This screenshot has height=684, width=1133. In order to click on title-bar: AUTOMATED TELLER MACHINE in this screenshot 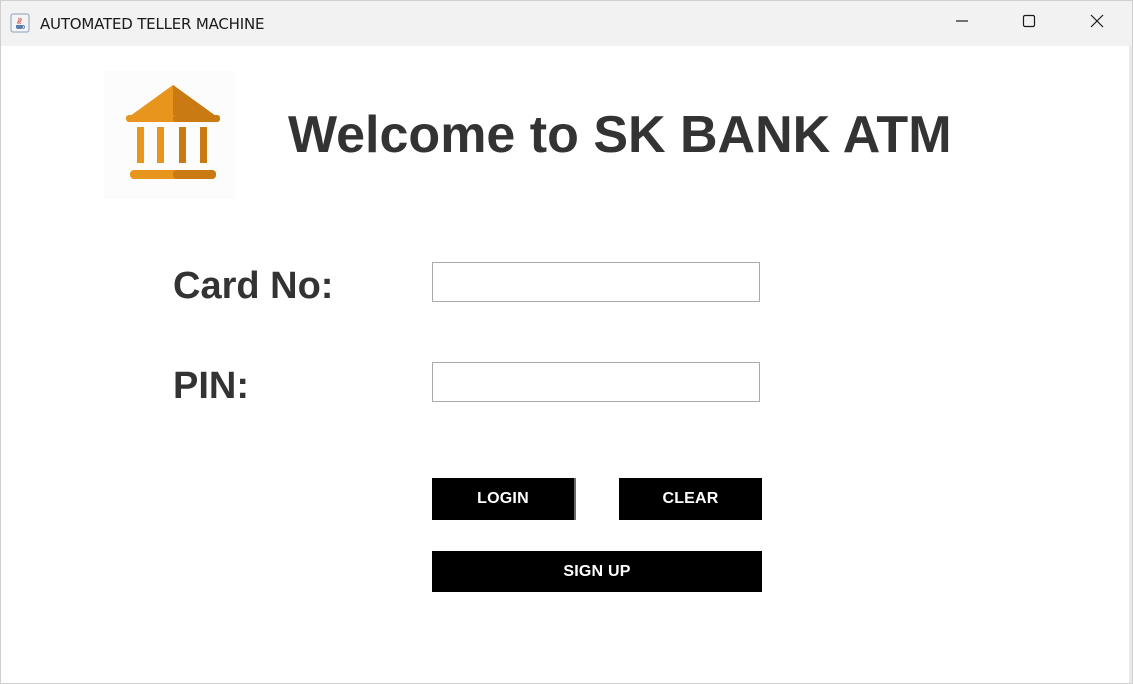, I will do `click(566, 23)`.